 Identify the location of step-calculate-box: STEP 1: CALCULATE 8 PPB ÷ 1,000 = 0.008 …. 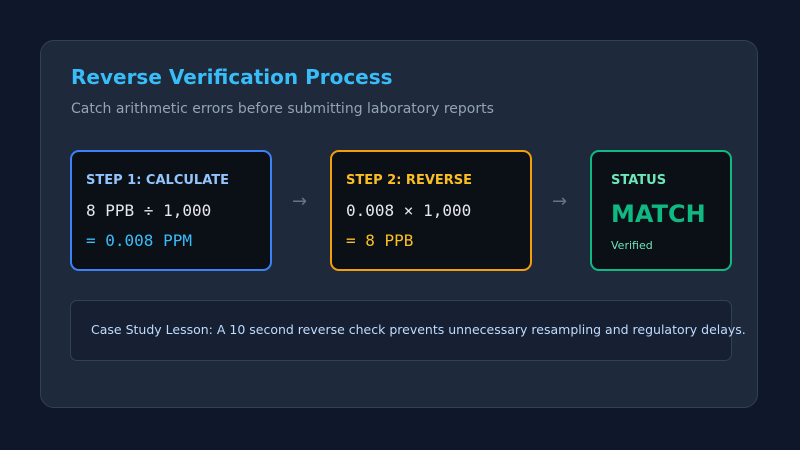
(171, 210).